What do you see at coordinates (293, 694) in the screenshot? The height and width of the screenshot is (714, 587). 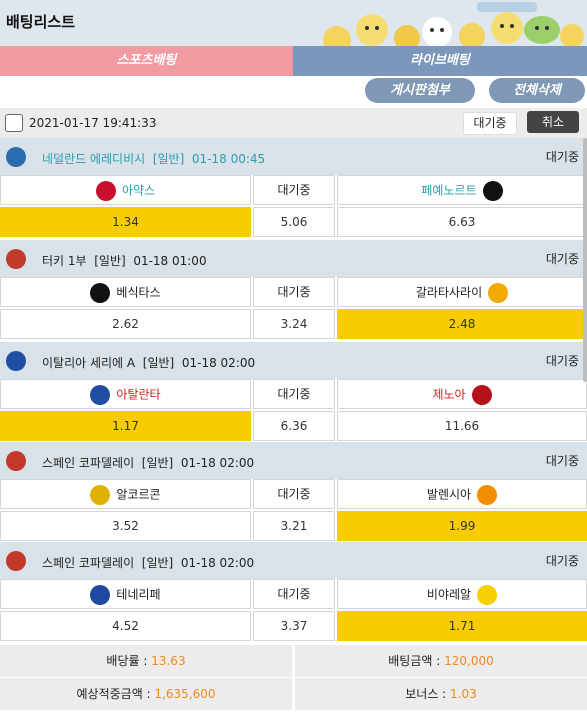 I see `summary-row-2: 예상적중금액 : 1,635,600 보너스 : 1.03` at bounding box center [293, 694].